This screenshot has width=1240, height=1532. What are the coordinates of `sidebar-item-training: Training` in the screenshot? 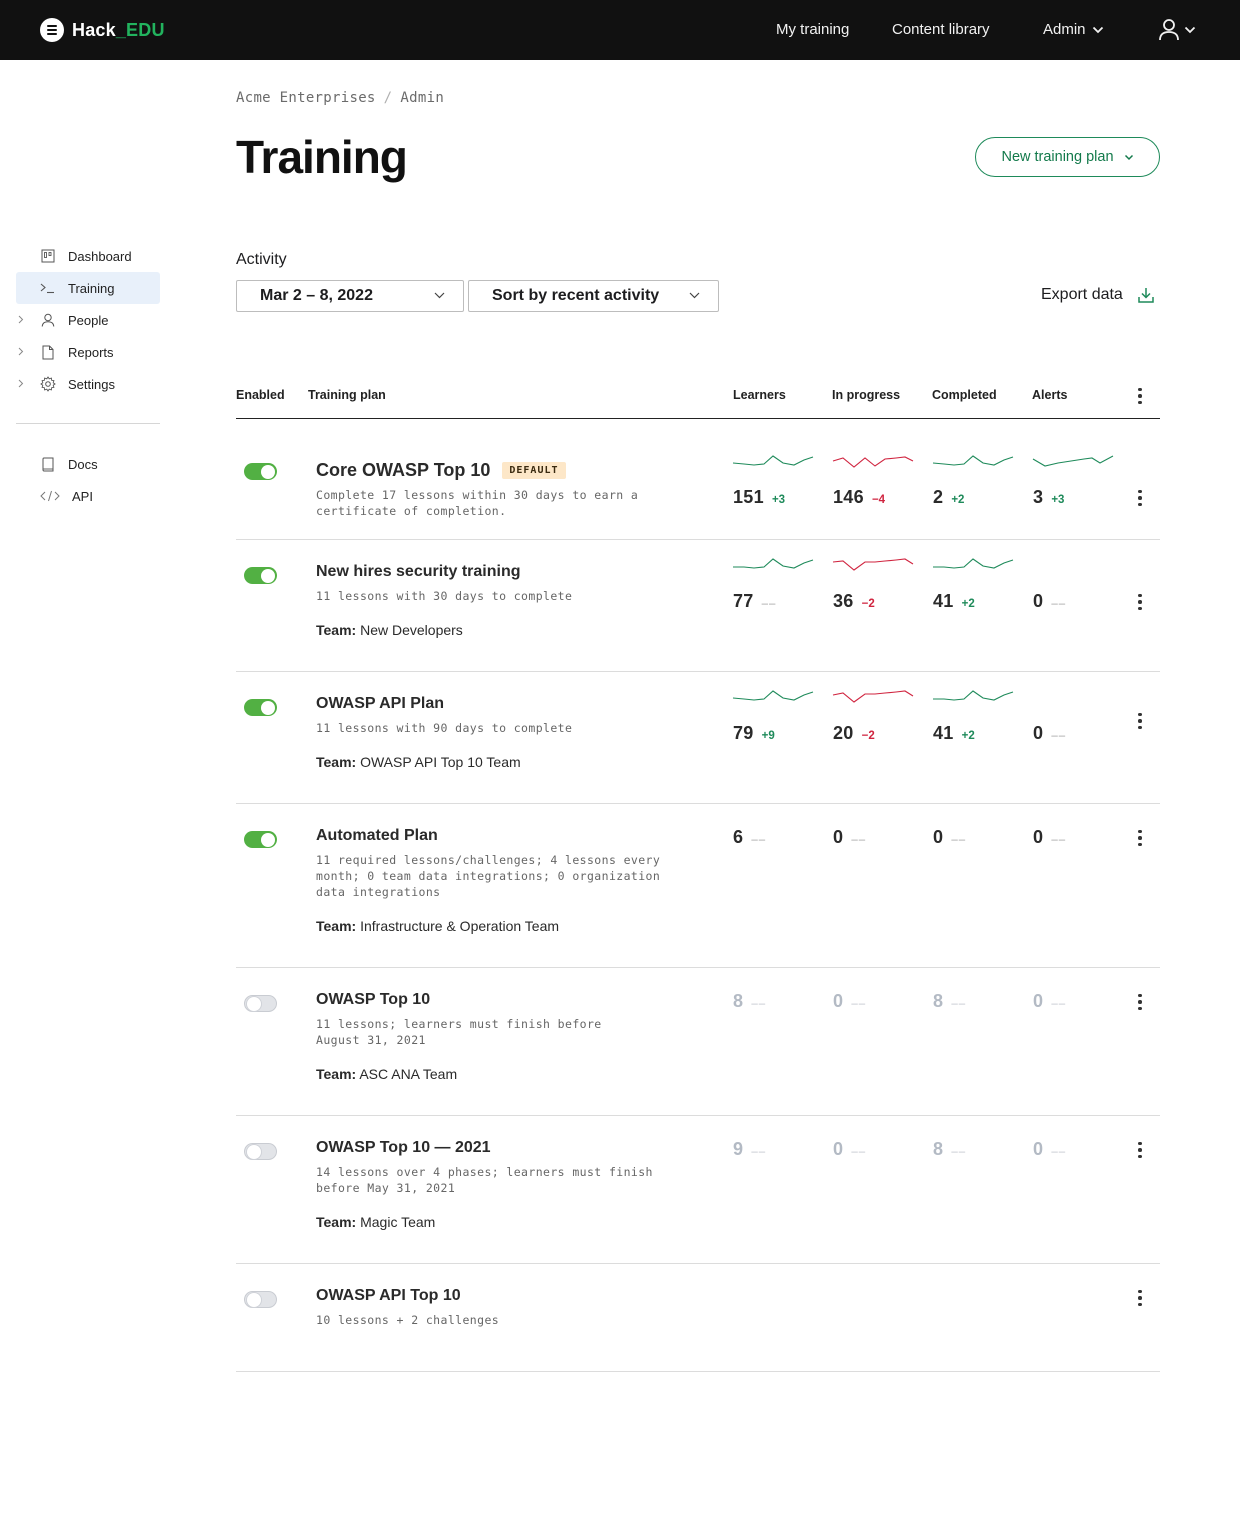 It's located at (88, 288).